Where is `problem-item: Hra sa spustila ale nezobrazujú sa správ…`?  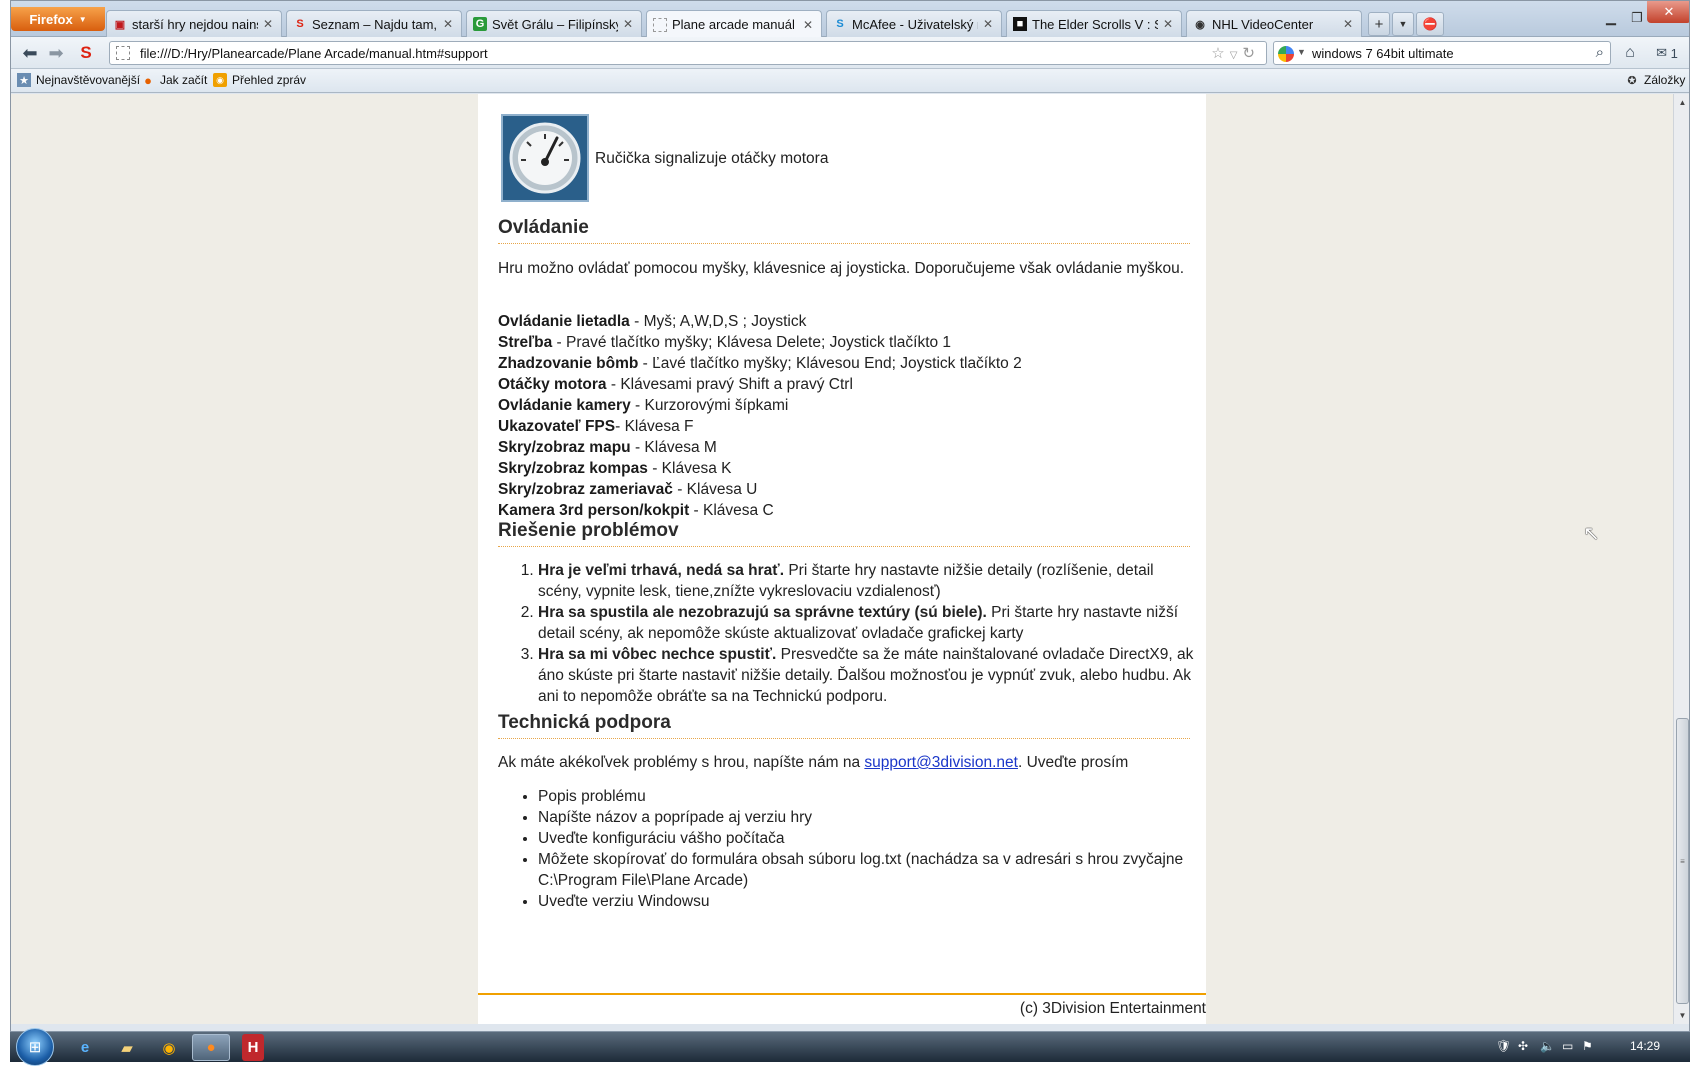 problem-item: Hra sa spustila ale nezobrazujú sa správ… is located at coordinates (868, 623).